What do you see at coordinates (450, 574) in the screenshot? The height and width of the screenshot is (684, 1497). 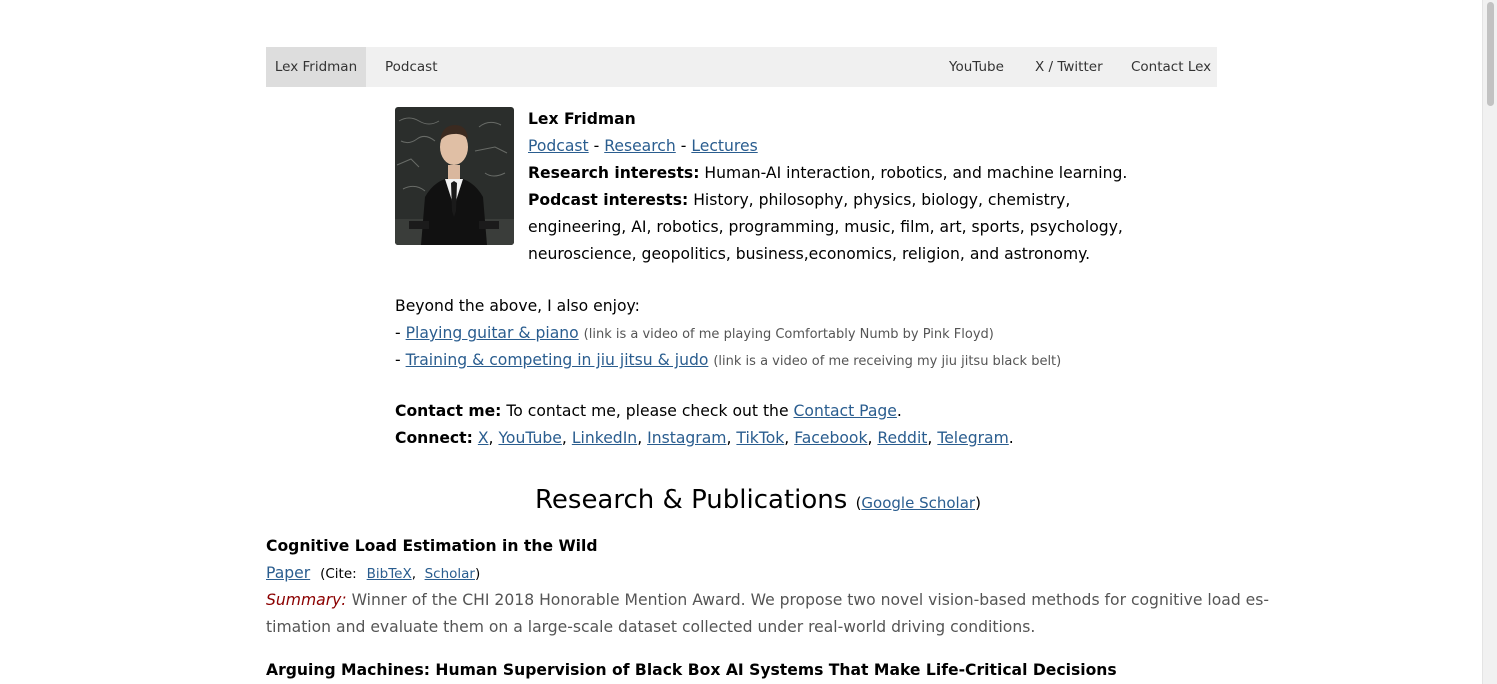 I see `scholar-link: Scholar` at bounding box center [450, 574].